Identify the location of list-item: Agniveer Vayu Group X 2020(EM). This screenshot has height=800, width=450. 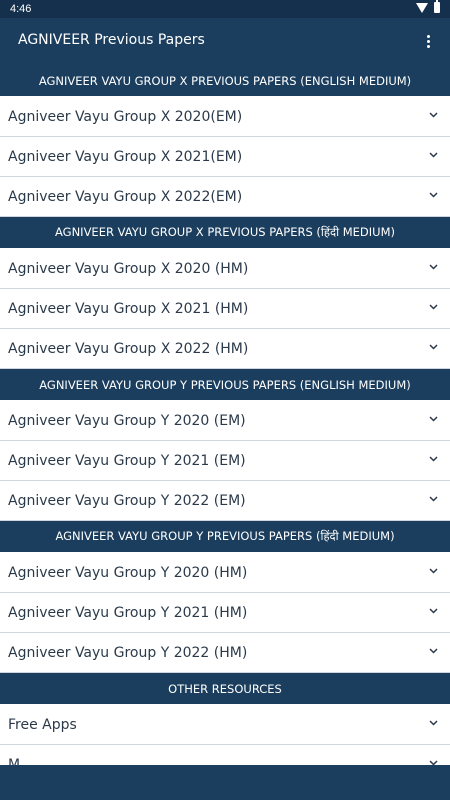
(225, 117).